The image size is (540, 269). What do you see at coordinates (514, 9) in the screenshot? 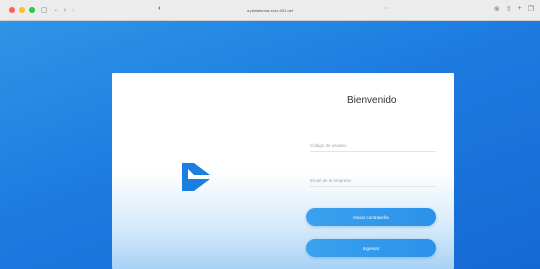
I see `toolbar-actions: ⊕ ⇧ + ❐` at bounding box center [514, 9].